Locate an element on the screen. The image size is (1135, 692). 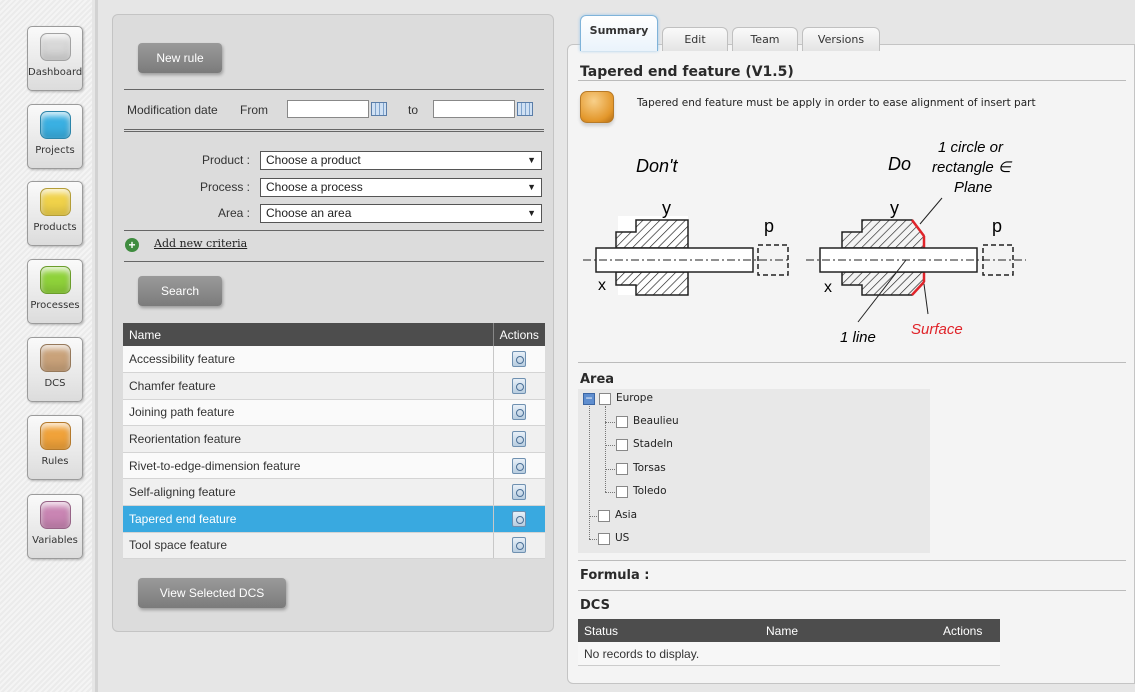
nav-dcs-button: DCS is located at coordinates (55, 369).